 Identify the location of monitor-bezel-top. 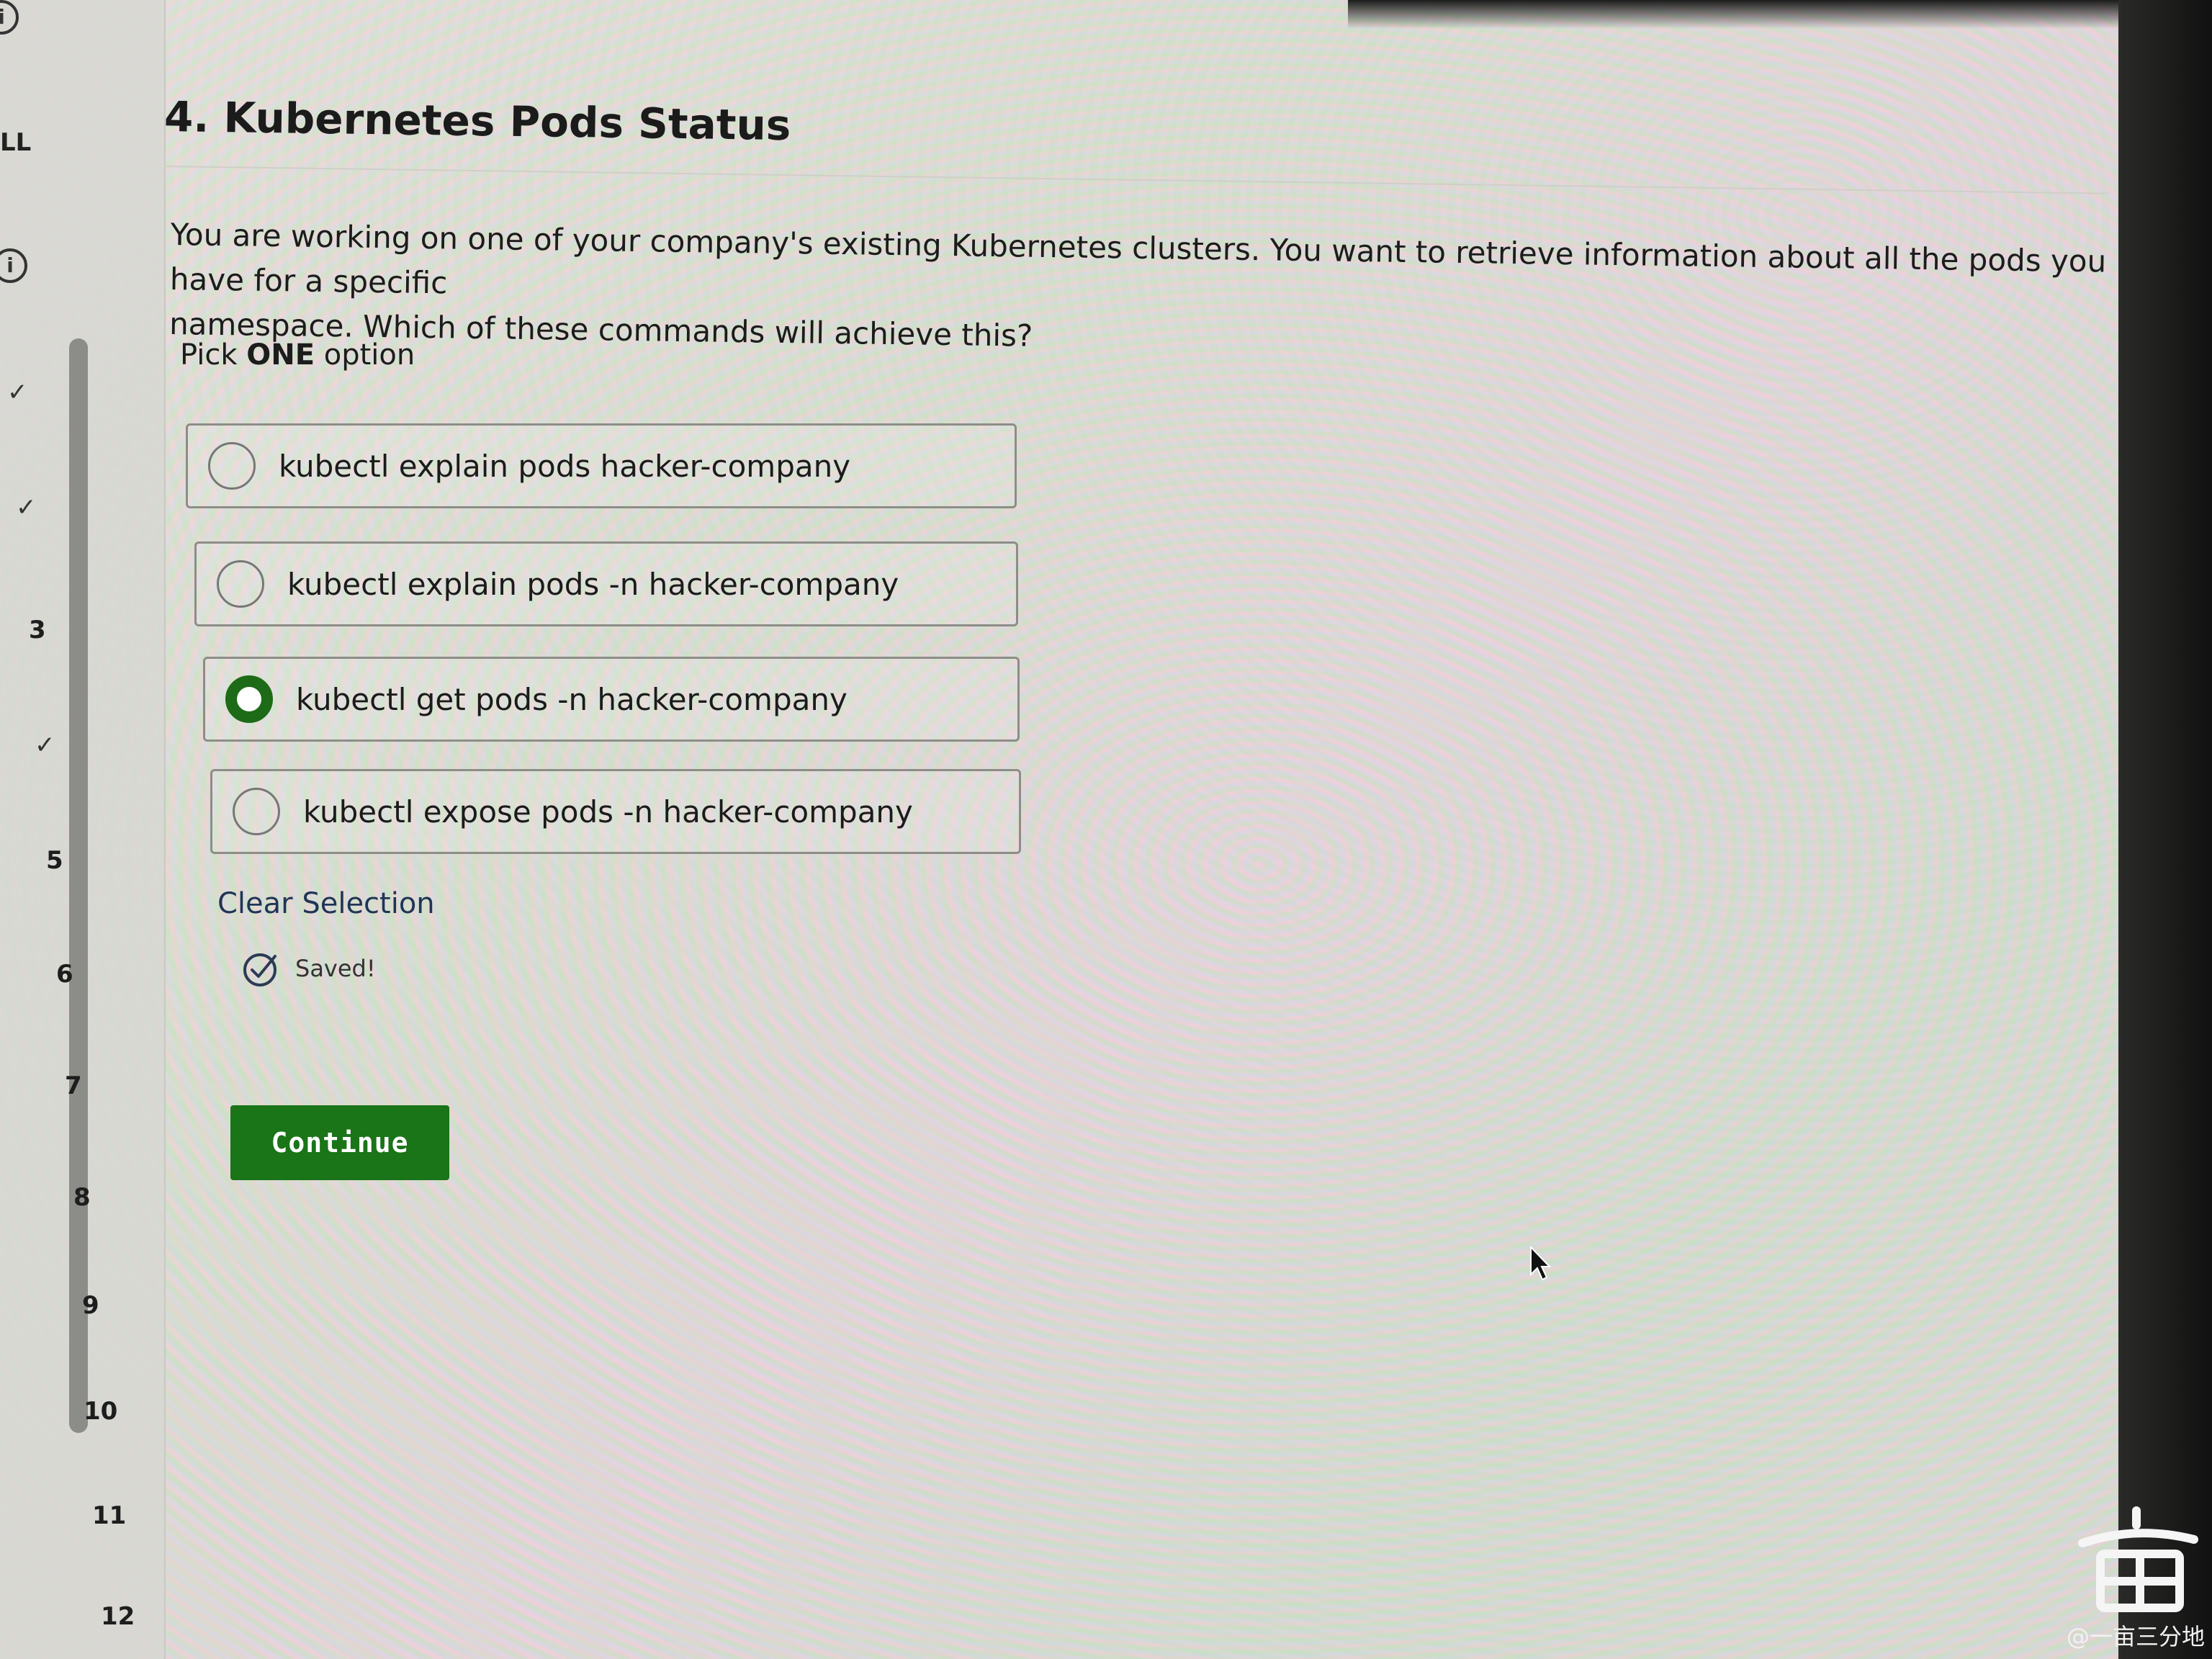
(1780, 14).